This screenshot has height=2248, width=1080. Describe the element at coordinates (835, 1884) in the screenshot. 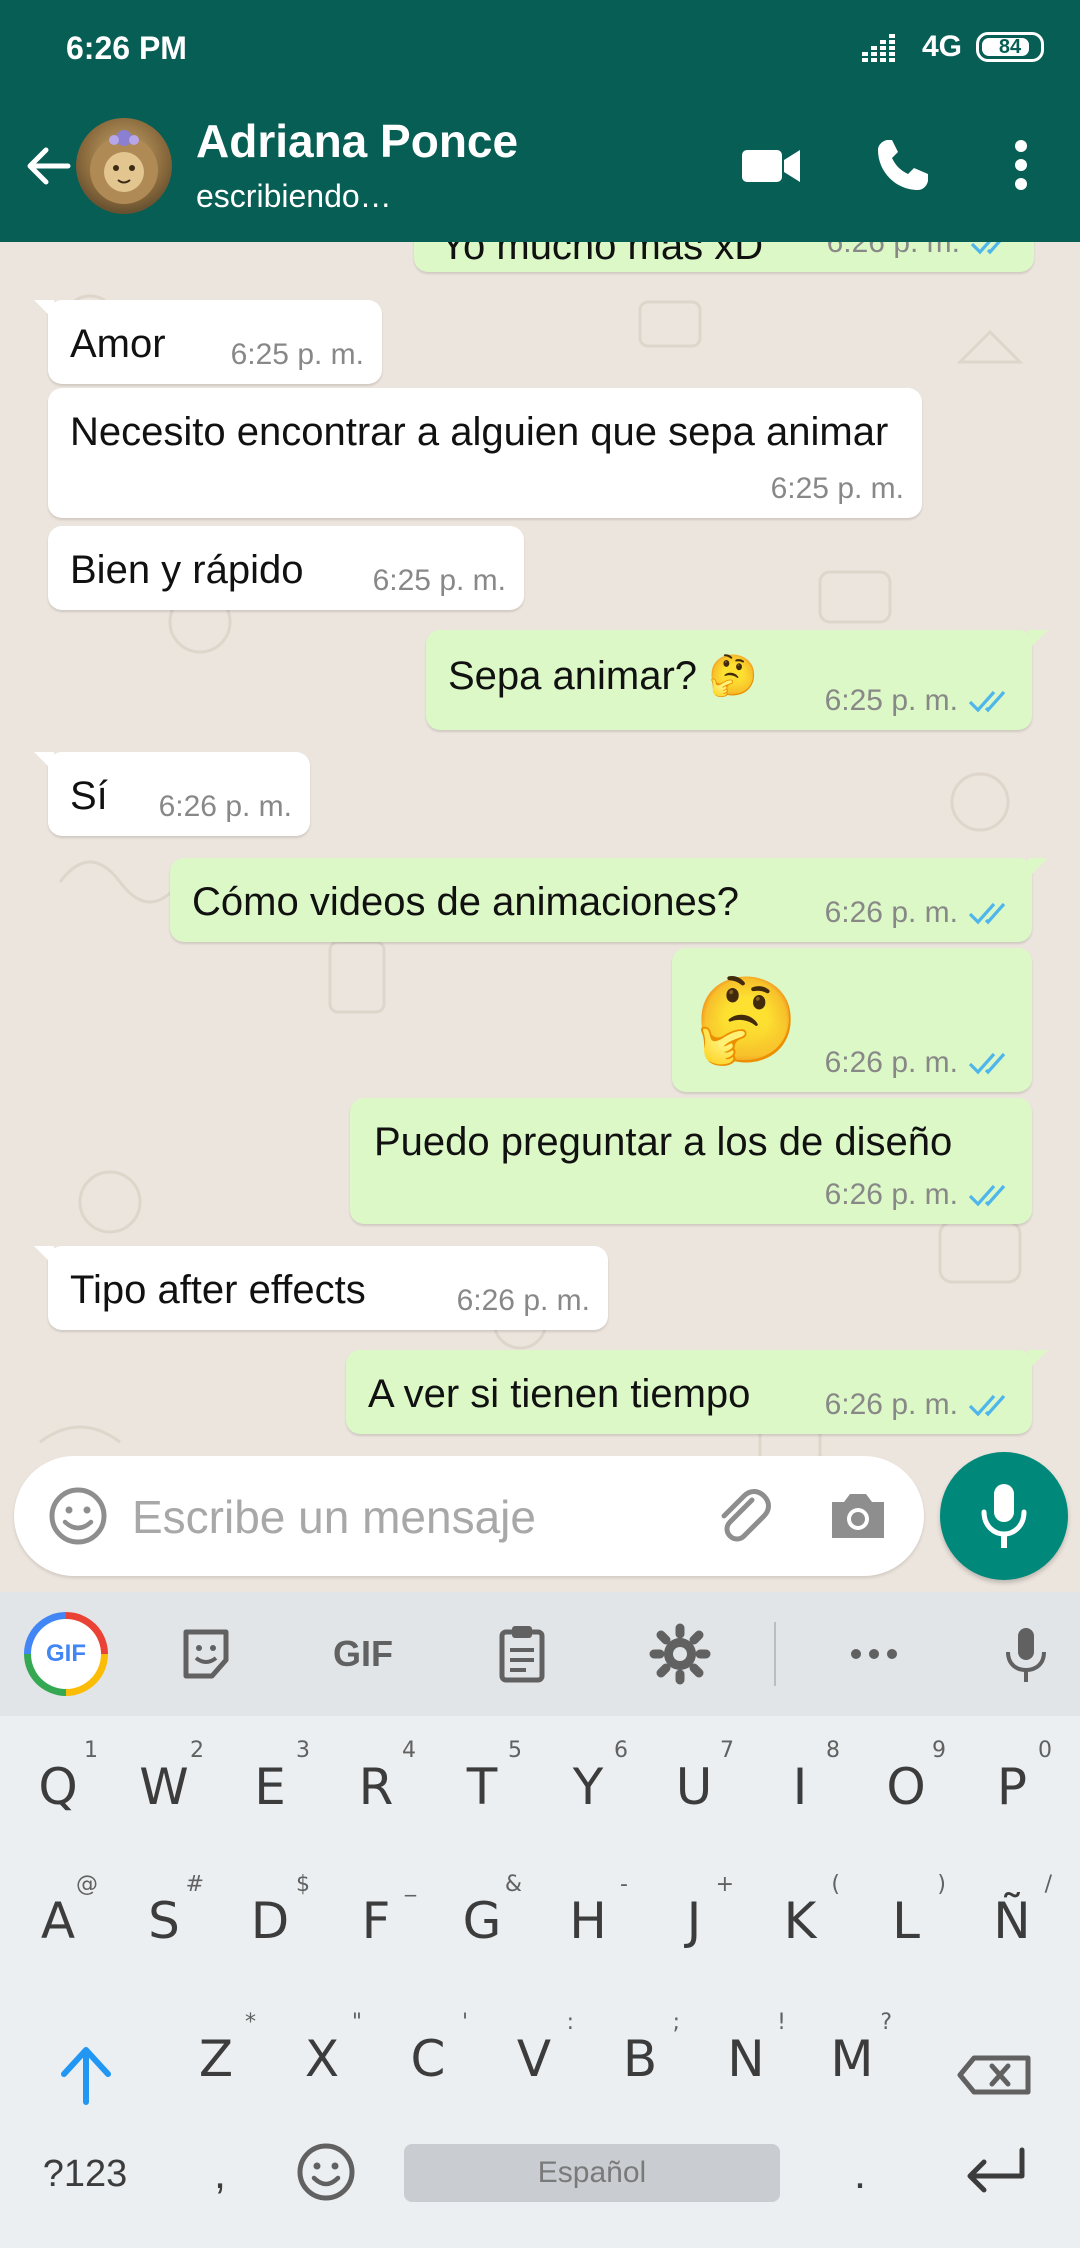

I see `key-hint: (` at that location.